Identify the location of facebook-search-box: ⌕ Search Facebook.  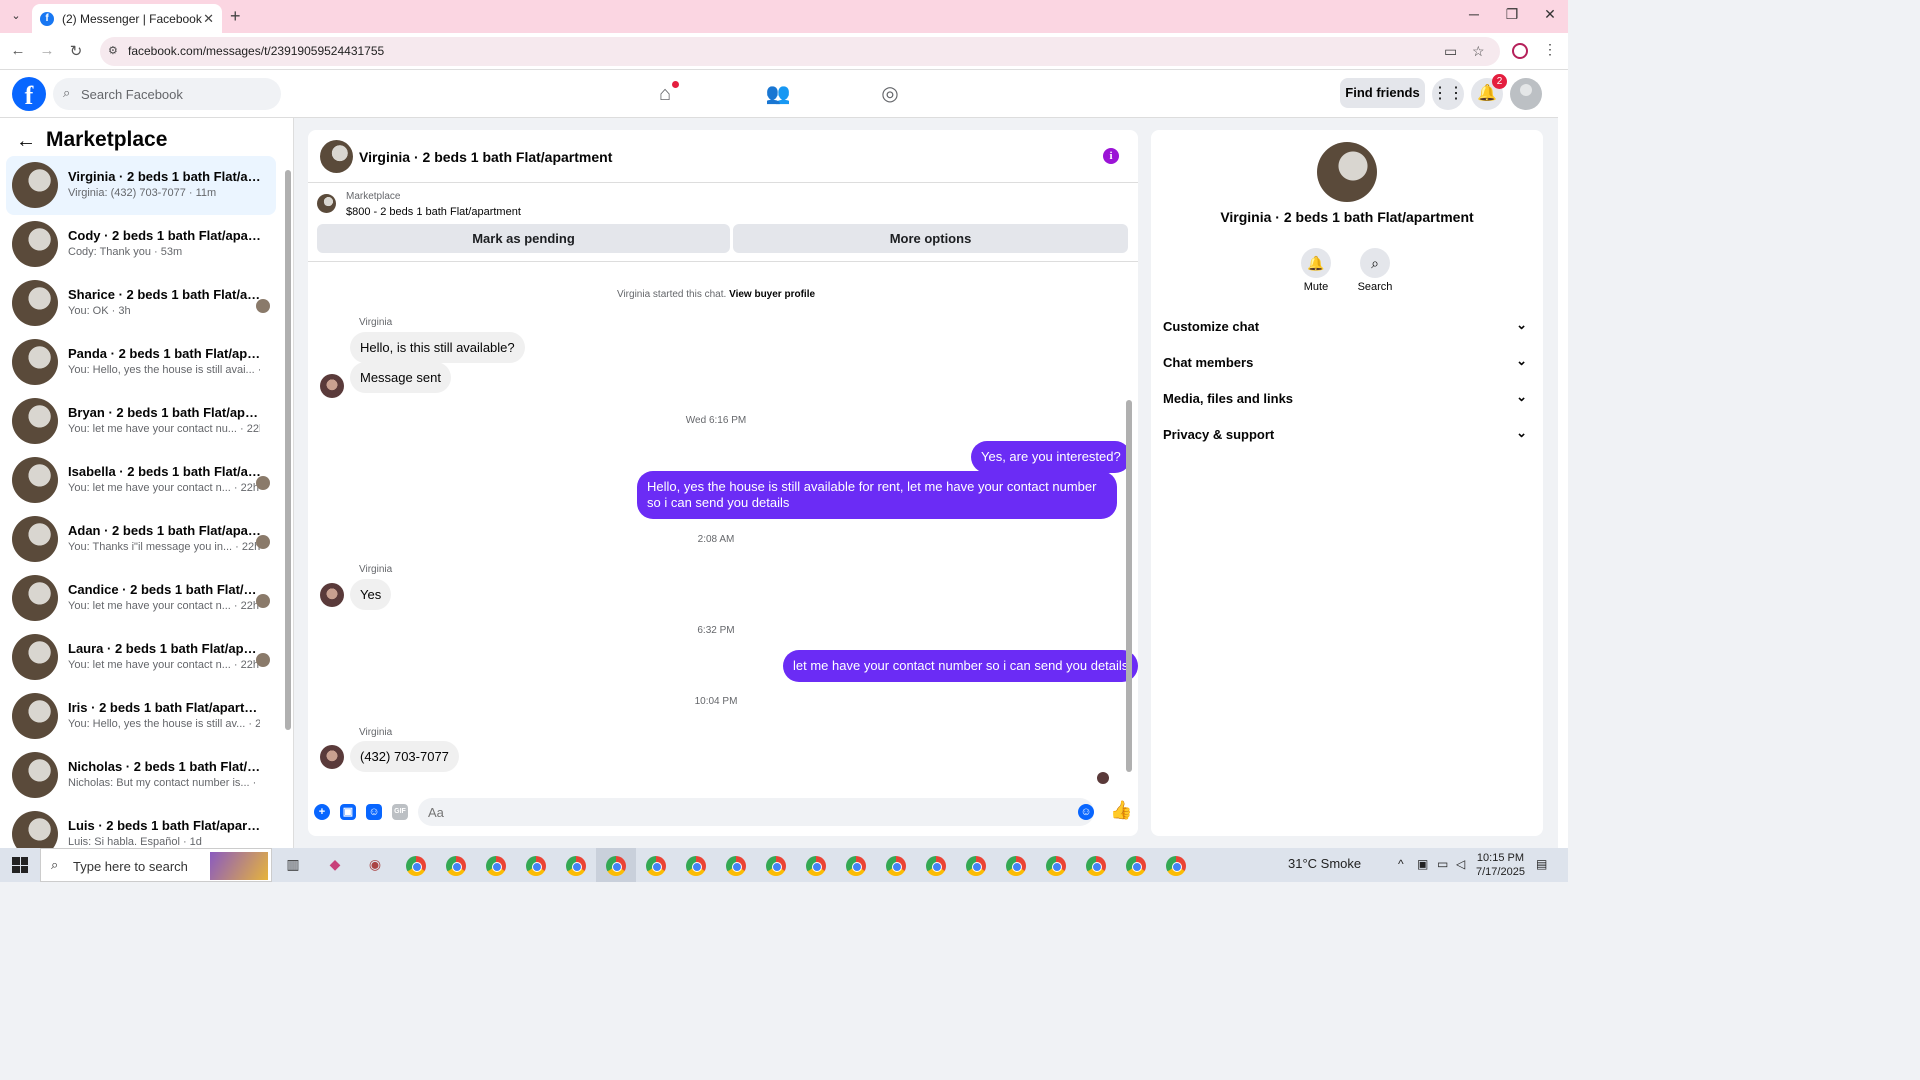
(167, 94).